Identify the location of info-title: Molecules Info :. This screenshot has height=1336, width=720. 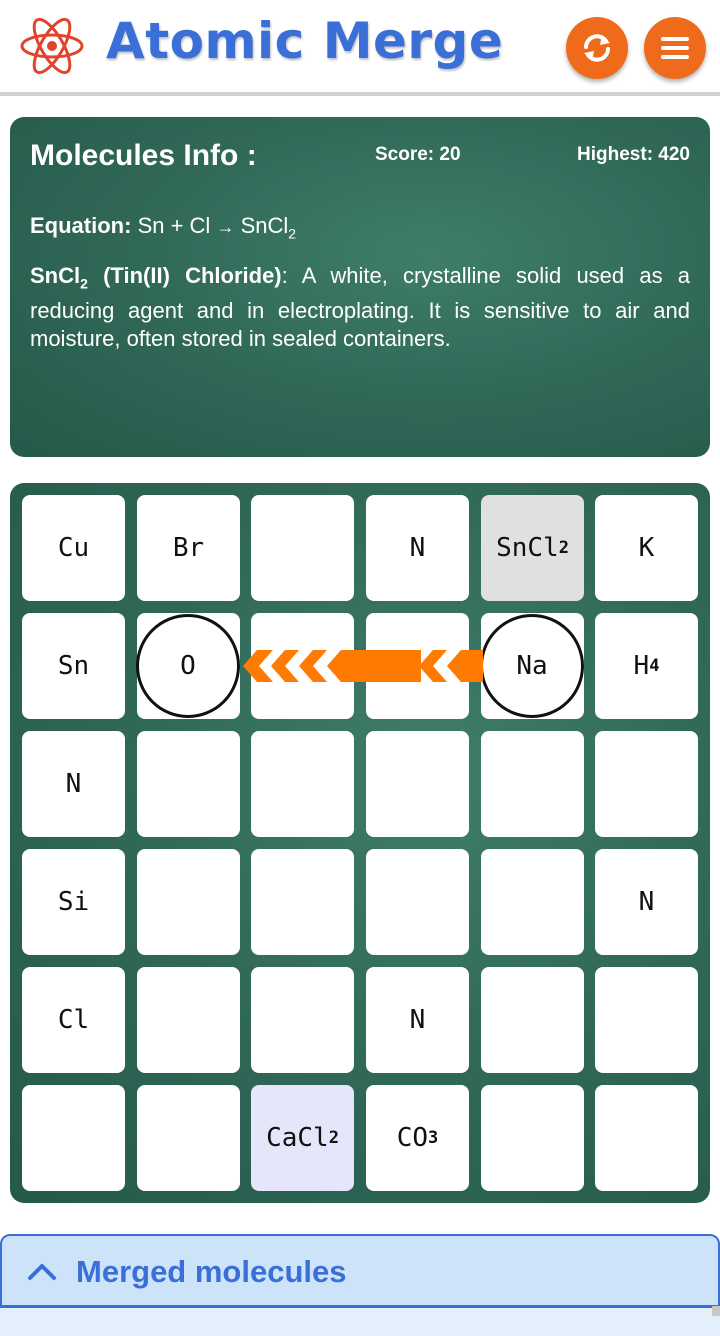
(143, 155).